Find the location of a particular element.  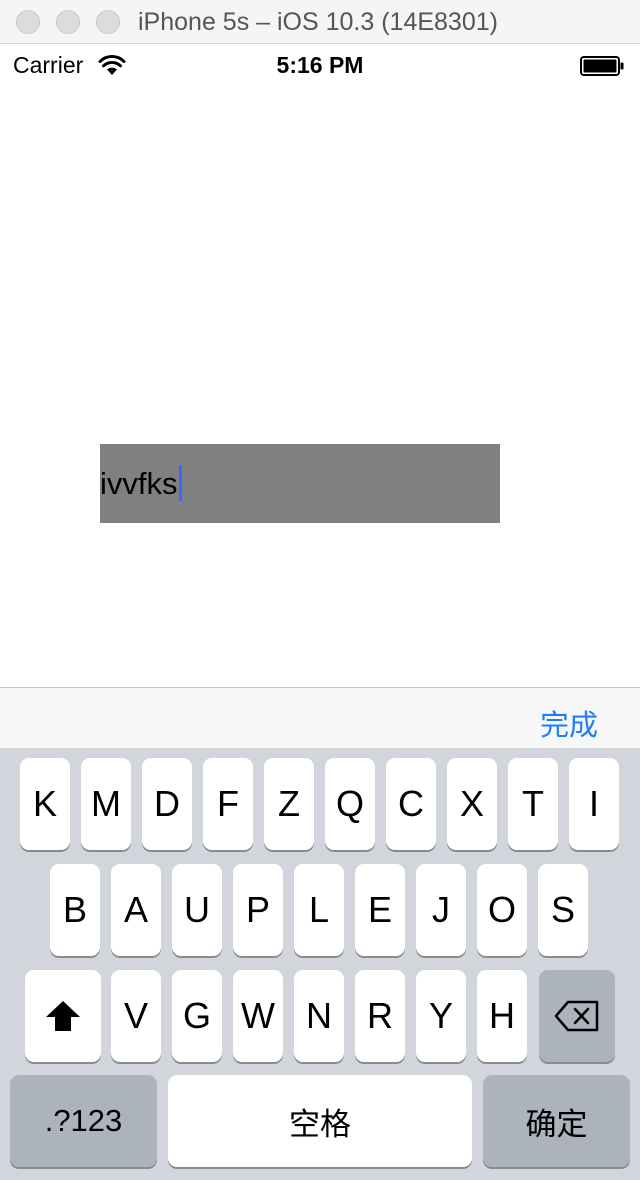

key-row2: E is located at coordinates (380, 910).